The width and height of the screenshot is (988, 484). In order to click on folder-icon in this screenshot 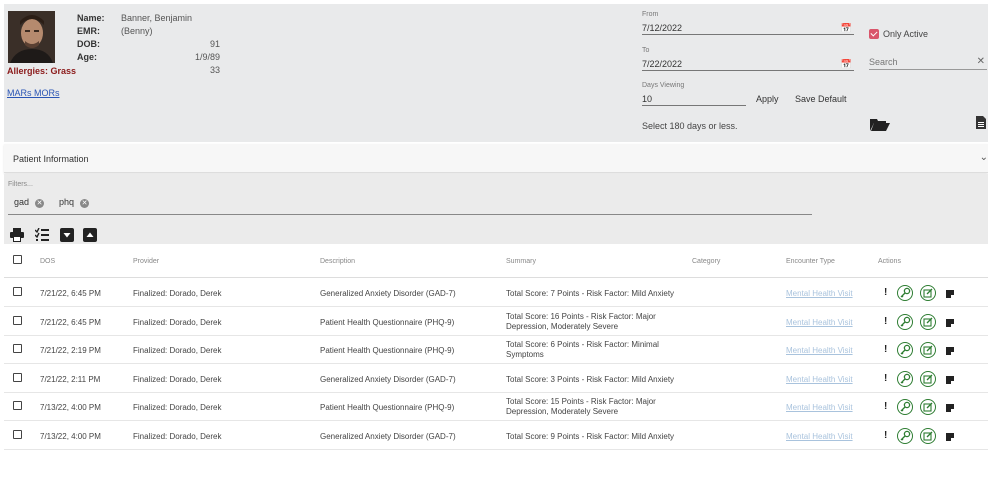, I will do `click(880, 125)`.